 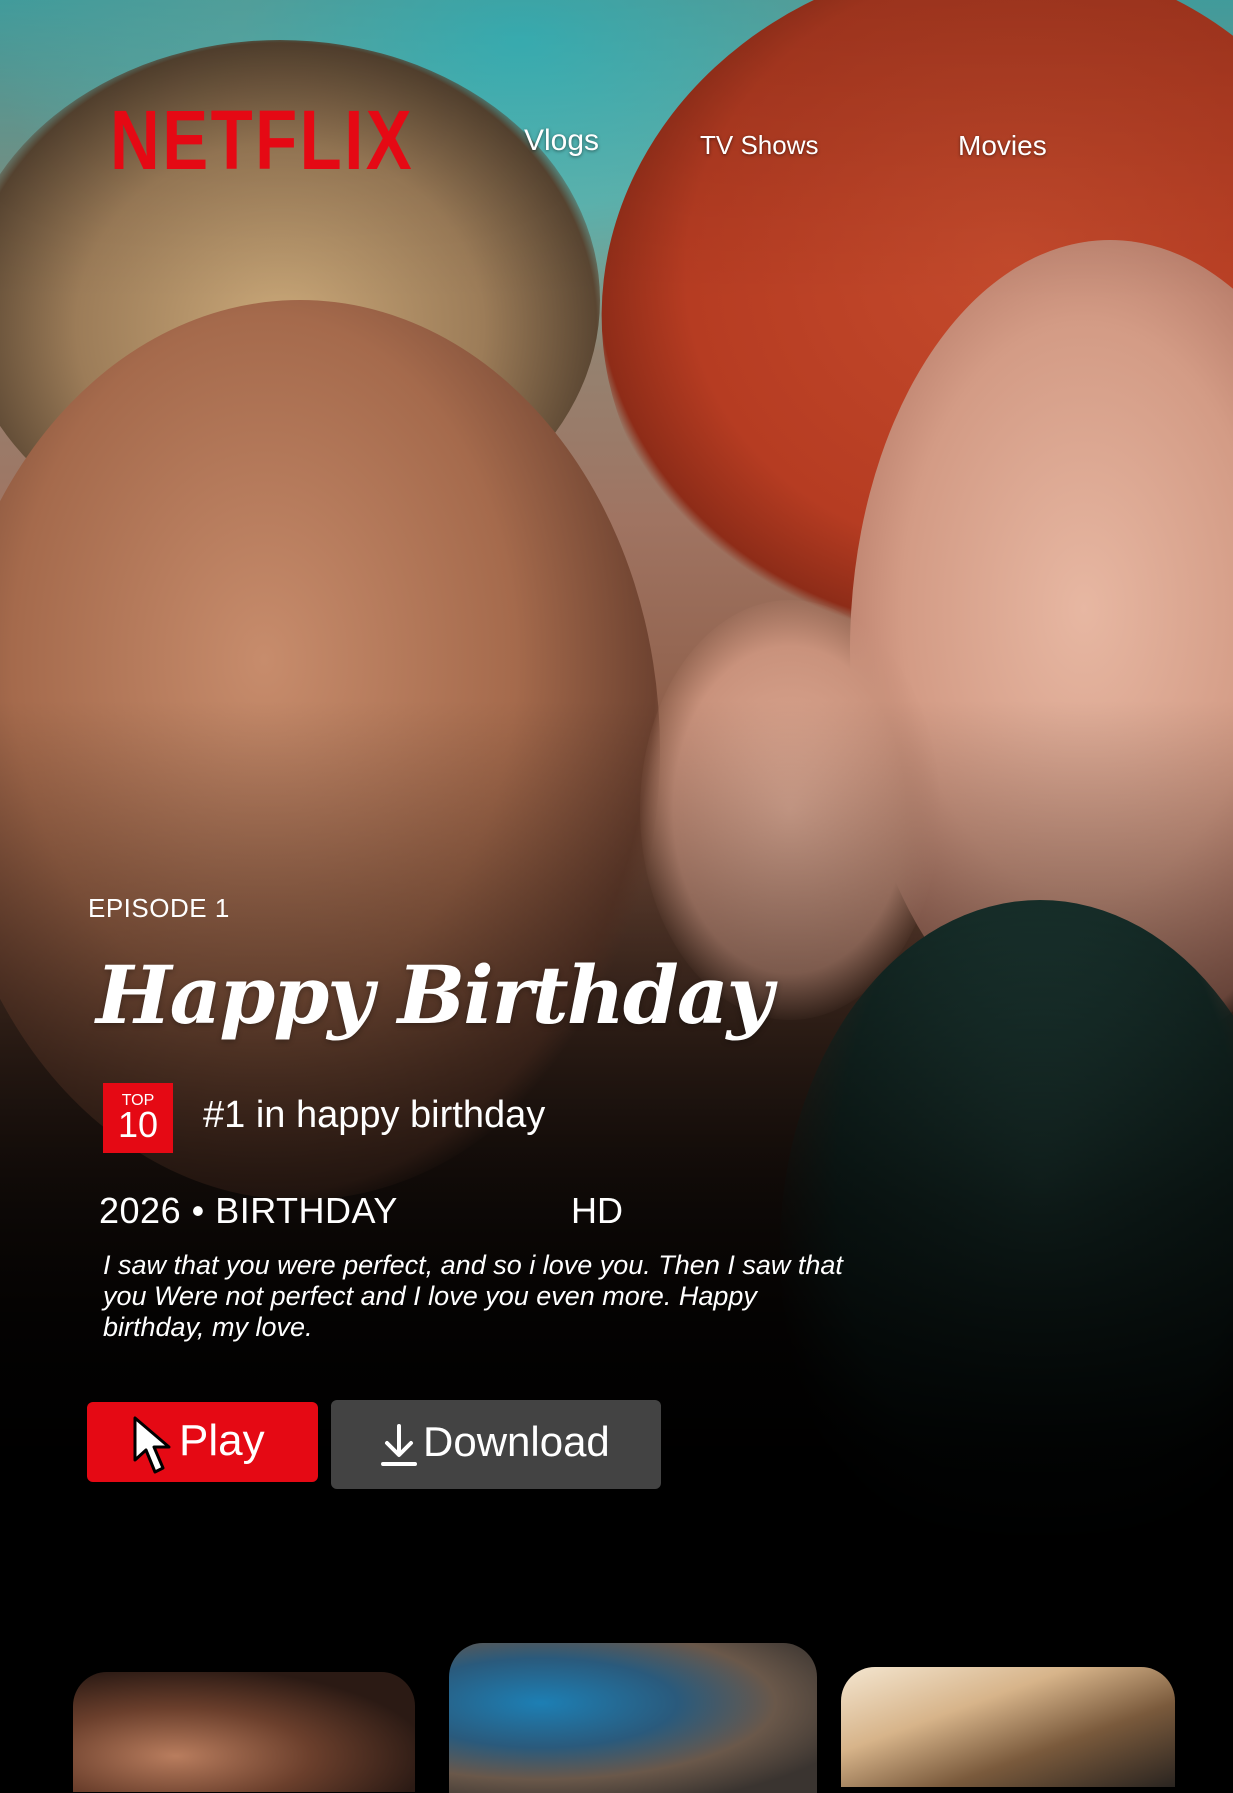 What do you see at coordinates (516, 1441) in the screenshot?
I see `download-button-label: Download` at bounding box center [516, 1441].